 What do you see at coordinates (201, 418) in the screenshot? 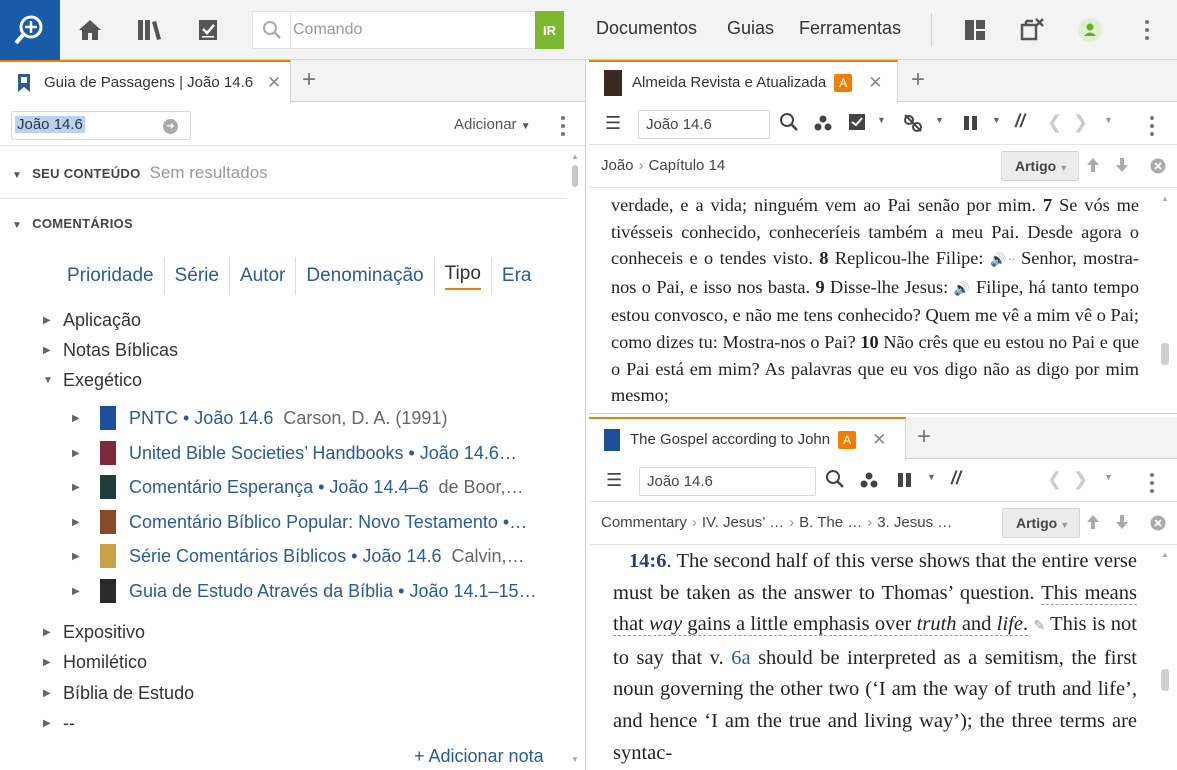
I see `book-title: PNTC • João 14.6` at bounding box center [201, 418].